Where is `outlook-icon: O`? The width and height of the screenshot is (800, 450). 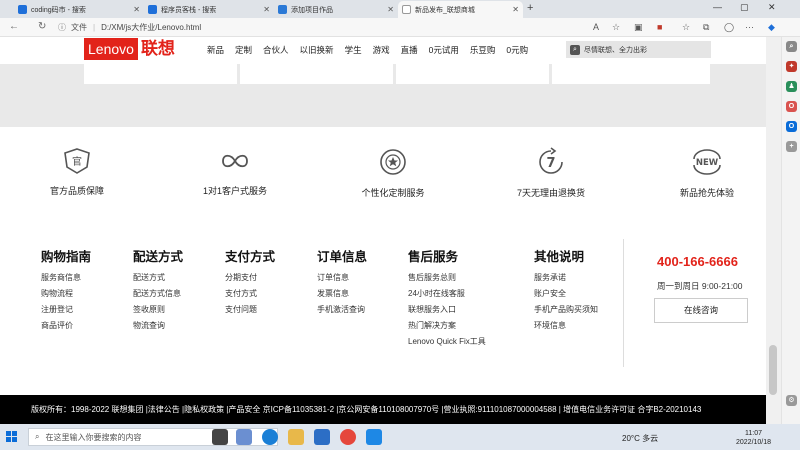
outlook-icon: O is located at coordinates (791, 126).